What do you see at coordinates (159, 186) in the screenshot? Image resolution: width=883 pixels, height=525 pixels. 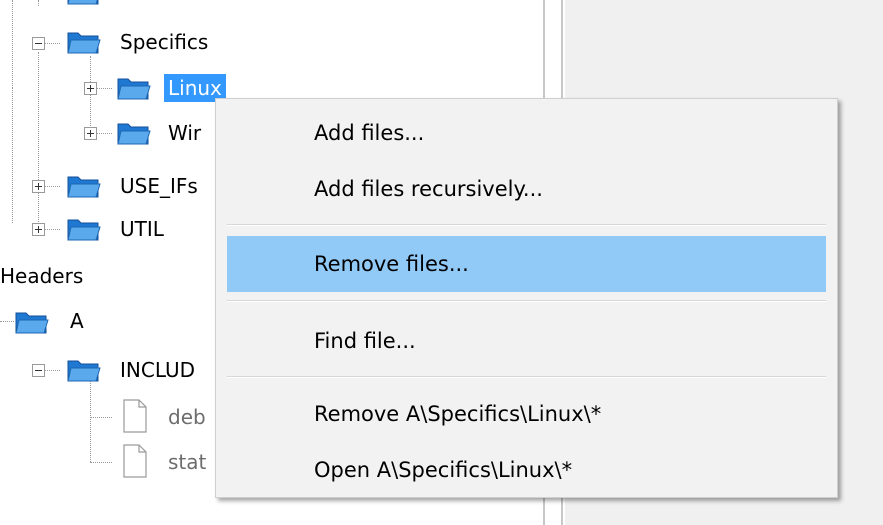 I see `tree-node-use-ifs: USE_IFs` at bounding box center [159, 186].